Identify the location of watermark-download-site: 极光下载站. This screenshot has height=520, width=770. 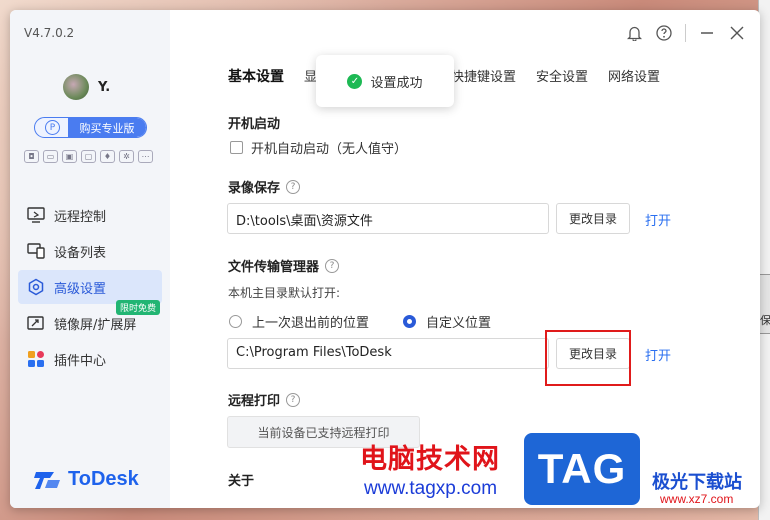
(697, 482).